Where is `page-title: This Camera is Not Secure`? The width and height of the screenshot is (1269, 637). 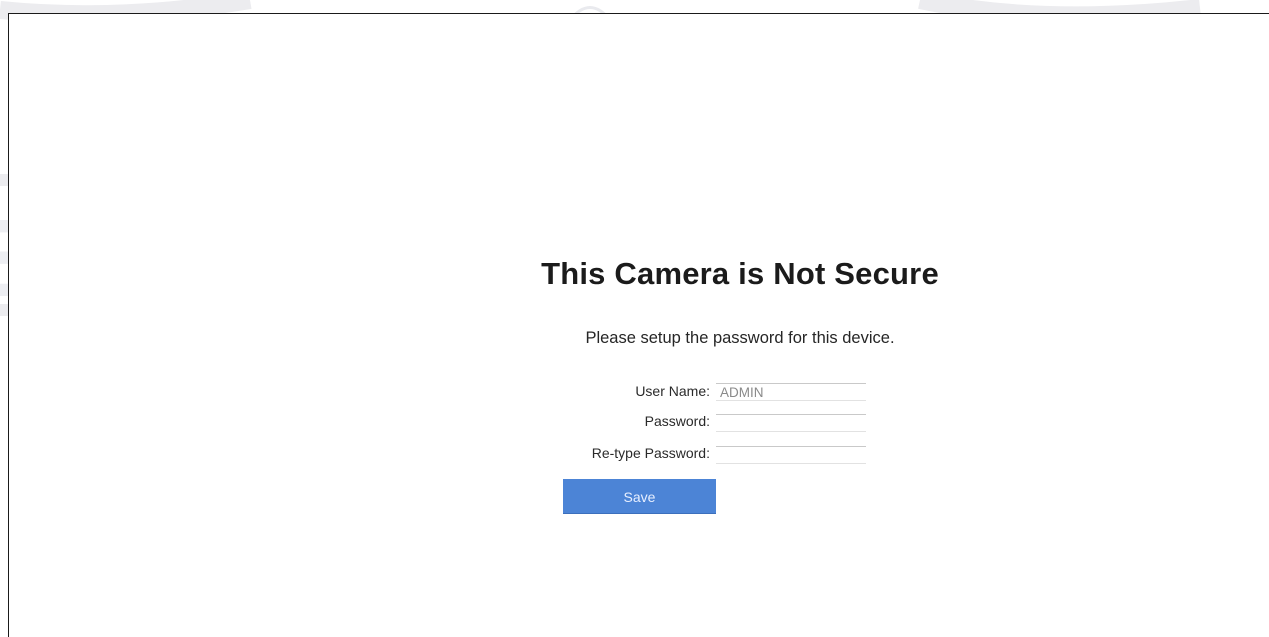
page-title: This Camera is Not Secure is located at coordinates (740, 273).